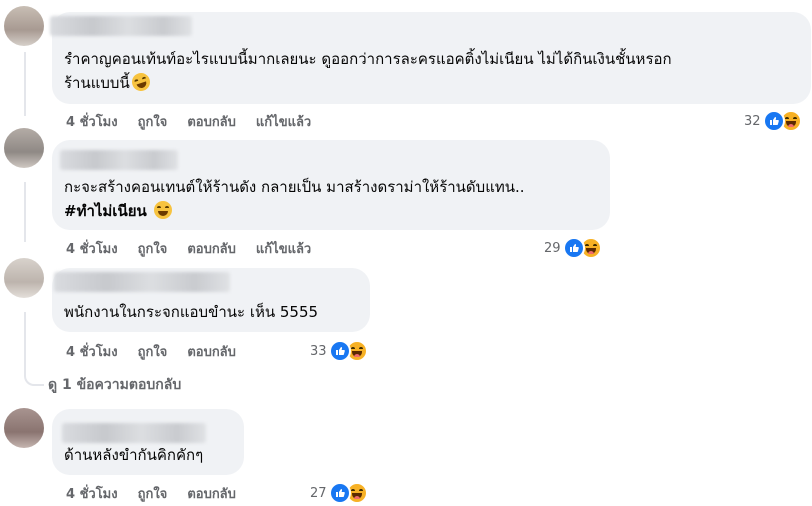 The width and height of the screenshot is (812, 506). What do you see at coordinates (752, 121) in the screenshot?
I see `reaction-count: 32` at bounding box center [752, 121].